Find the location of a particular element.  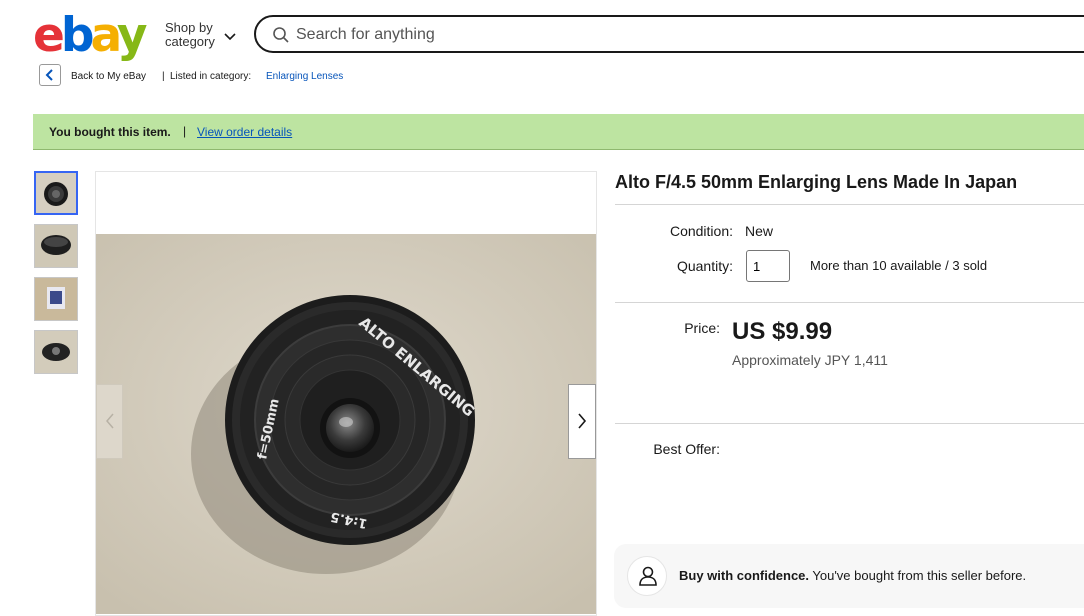

best-offer-label: Best Offer: is located at coordinates (686, 449).